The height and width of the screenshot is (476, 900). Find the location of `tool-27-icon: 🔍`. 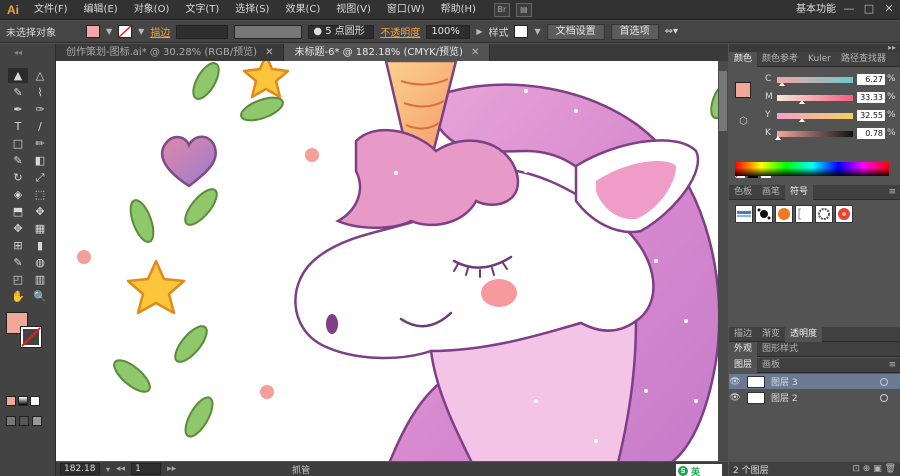

tool-27-icon: 🔍 is located at coordinates (40, 296).